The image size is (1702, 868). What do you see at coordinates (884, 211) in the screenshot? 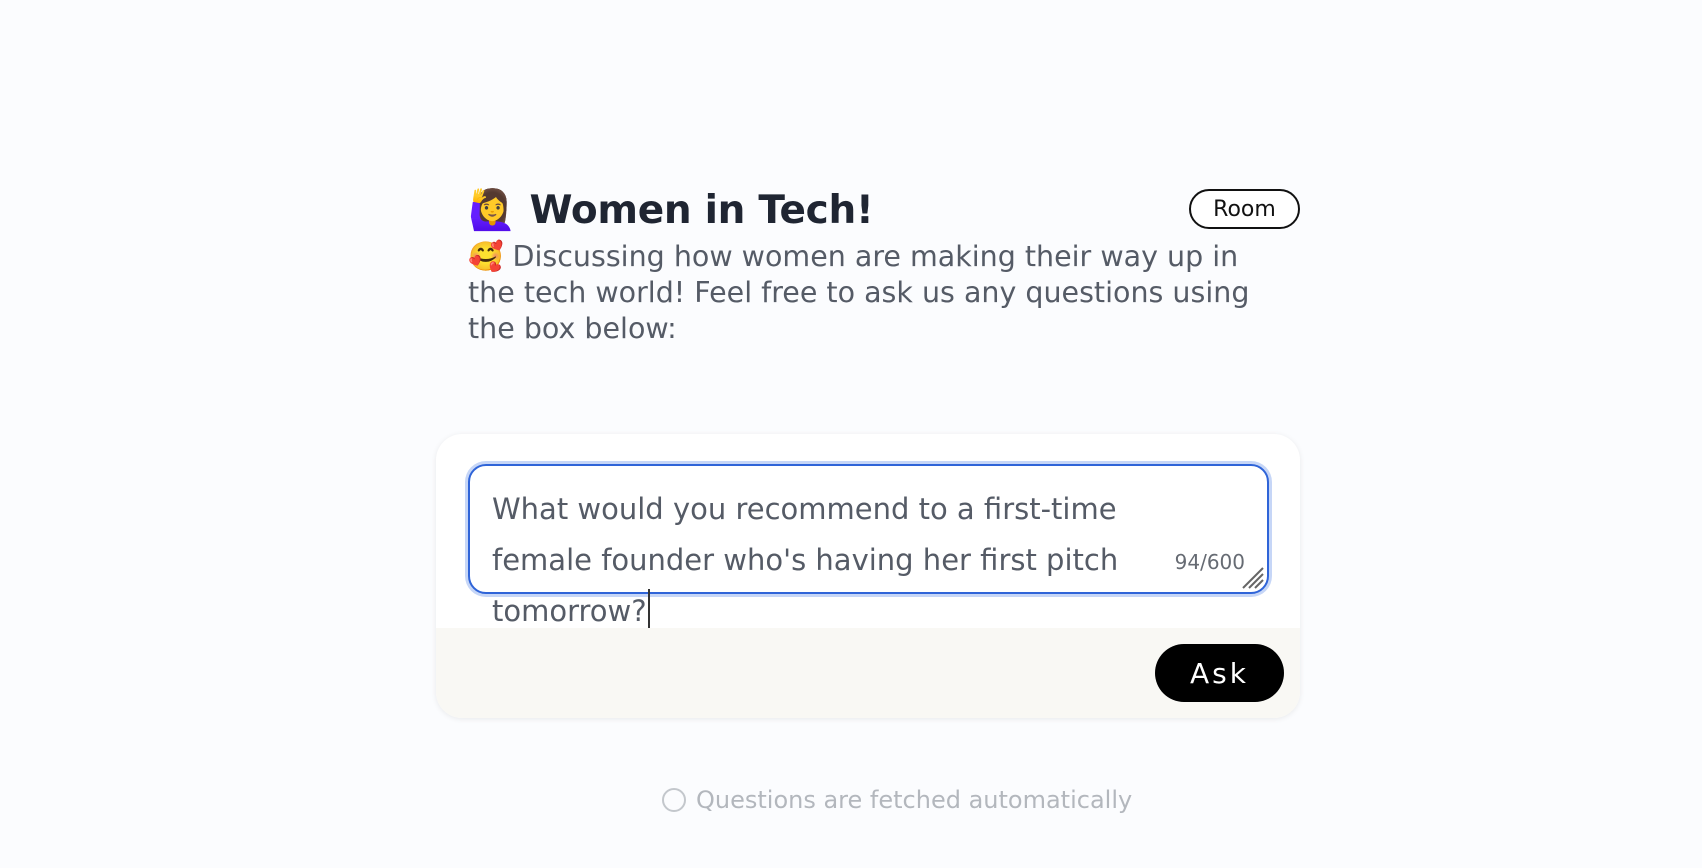
I see `title-row: 🙋‍♀️ Women in Tech! Room` at bounding box center [884, 211].